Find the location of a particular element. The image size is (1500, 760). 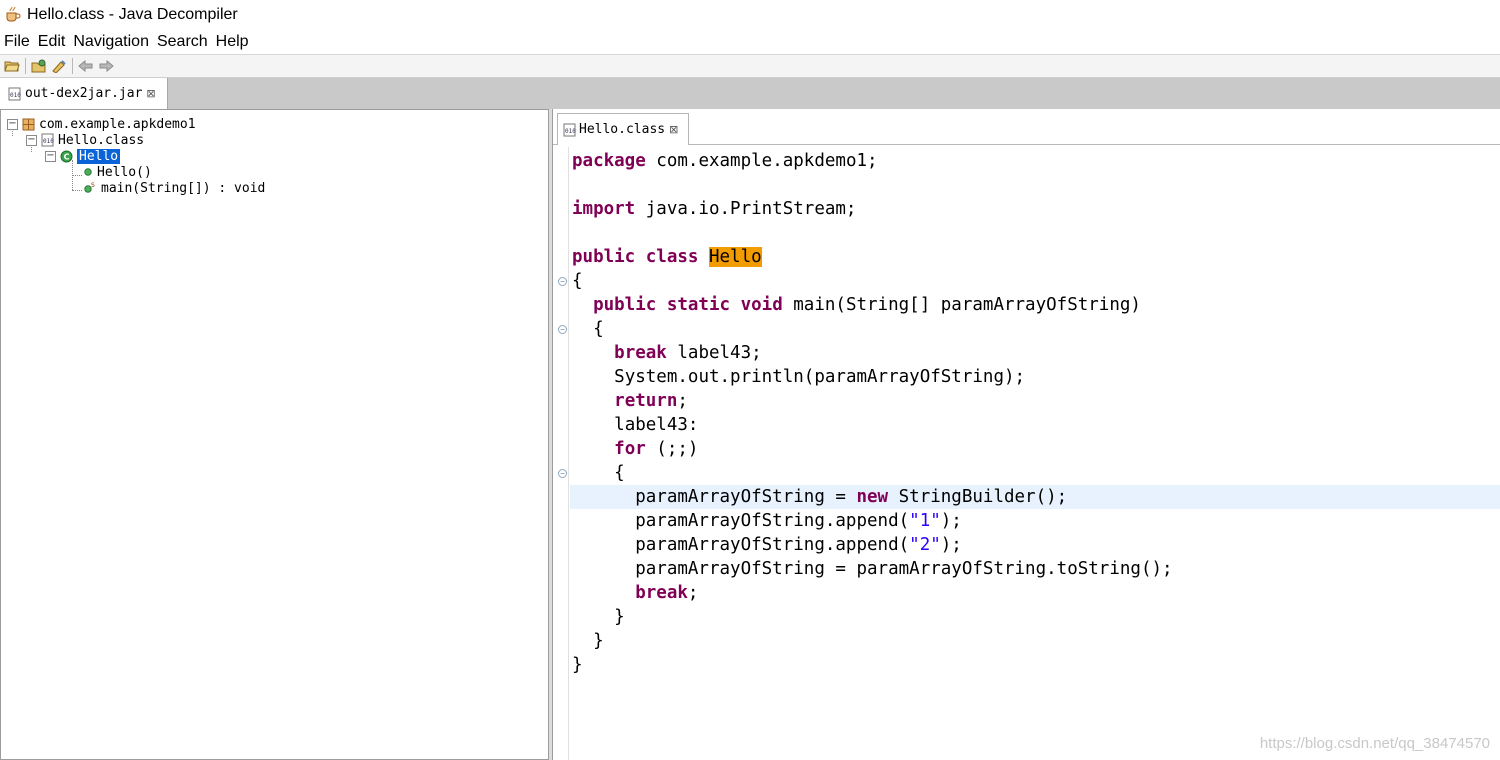

code-line: break; is located at coordinates (667, 593).